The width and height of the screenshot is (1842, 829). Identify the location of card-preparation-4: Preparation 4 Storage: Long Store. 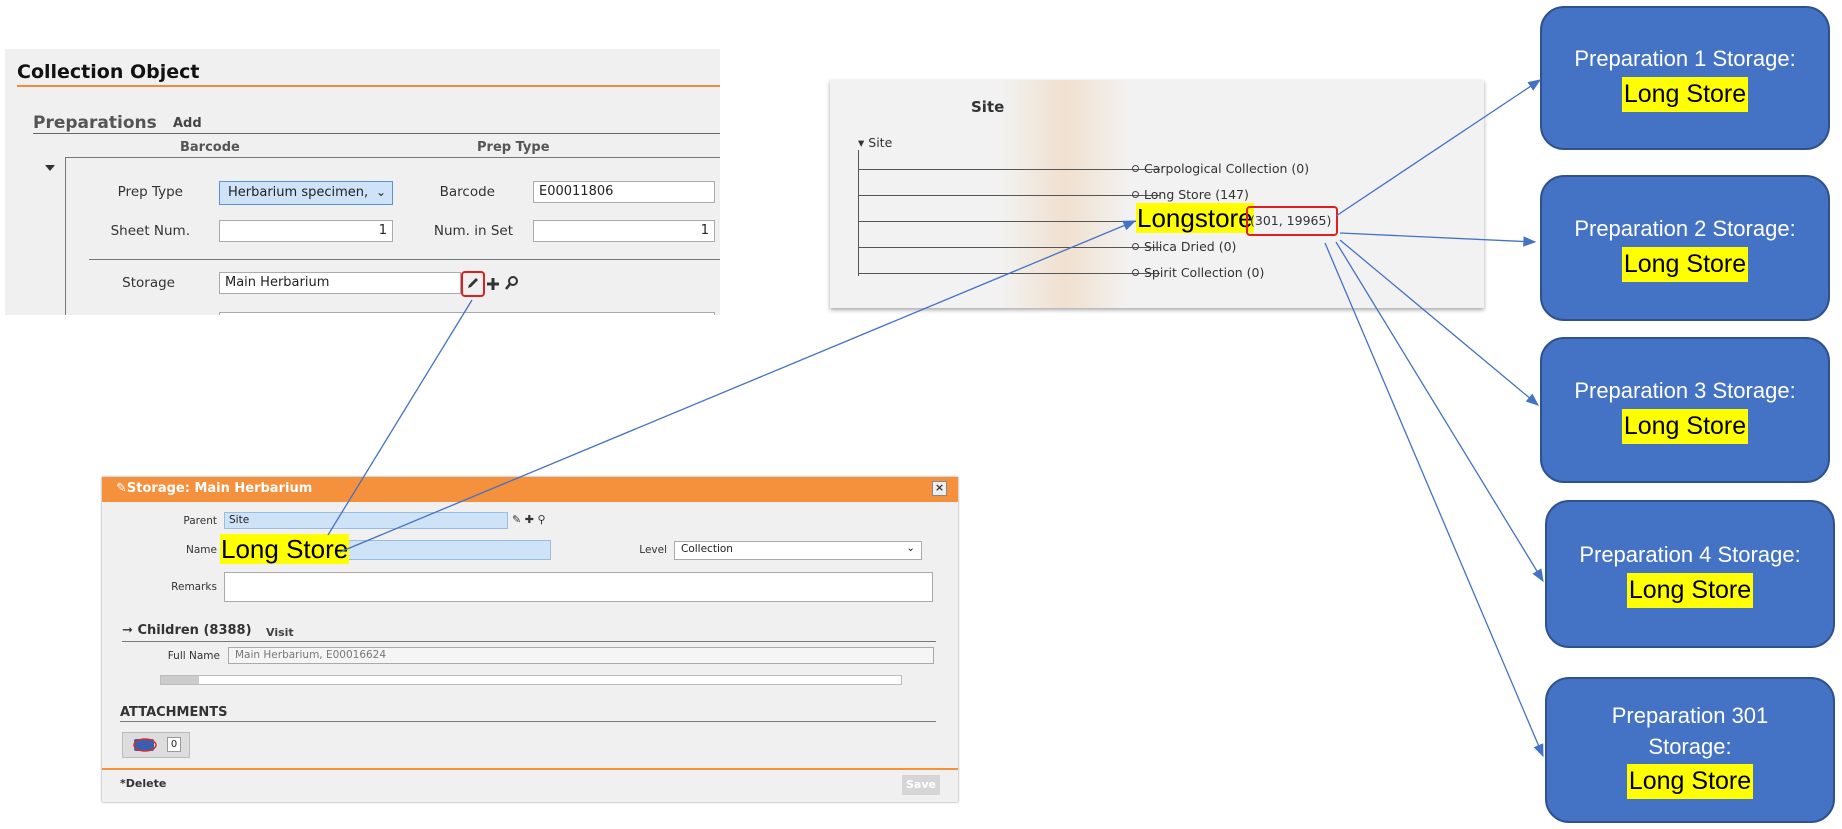
(1690, 574).